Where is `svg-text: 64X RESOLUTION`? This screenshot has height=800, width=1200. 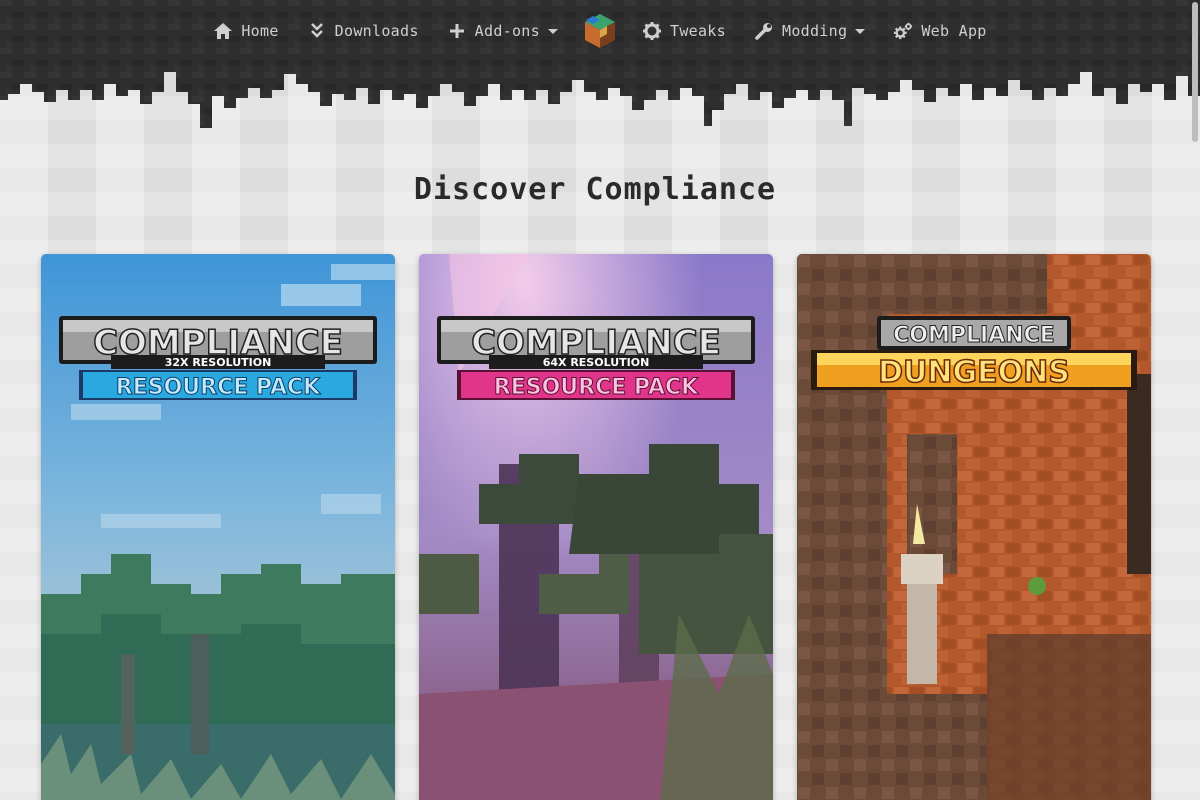
svg-text: 64X RESOLUTION is located at coordinates (596, 362).